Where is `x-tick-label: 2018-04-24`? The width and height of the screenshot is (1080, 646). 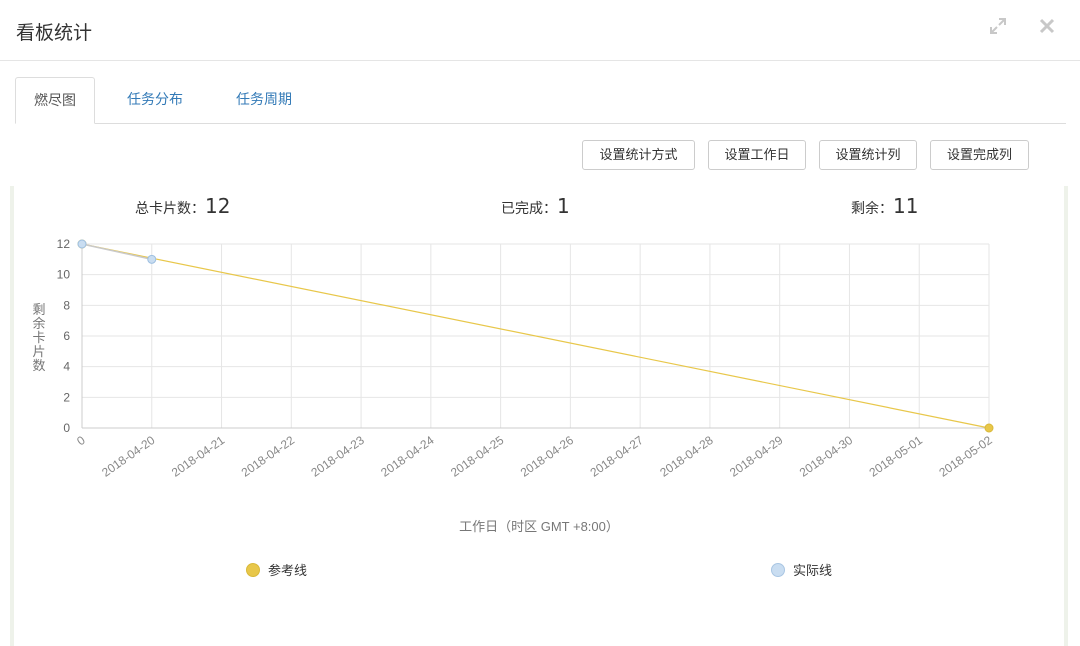
x-tick-label: 2018-04-24 is located at coordinates (407, 456).